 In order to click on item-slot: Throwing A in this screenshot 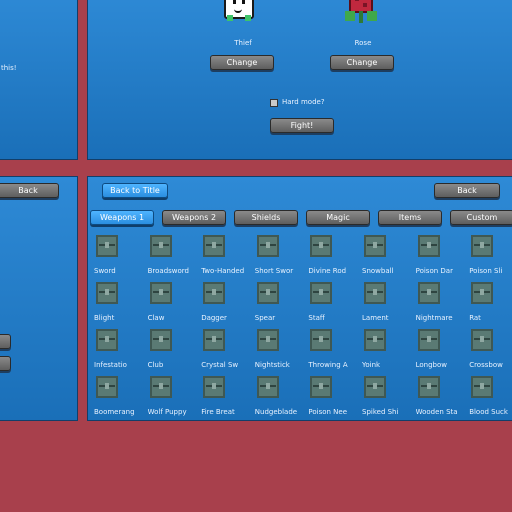, I will do `click(334, 352)`.